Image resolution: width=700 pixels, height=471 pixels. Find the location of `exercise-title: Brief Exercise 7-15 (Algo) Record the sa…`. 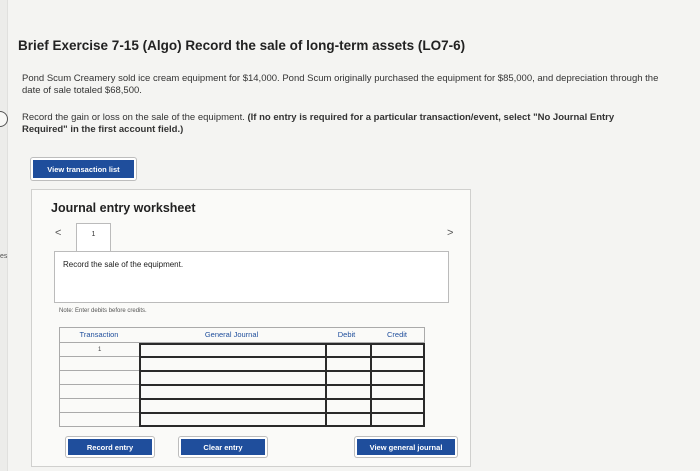

exercise-title: Brief Exercise 7-15 (Algo) Record the sa… is located at coordinates (242, 45).